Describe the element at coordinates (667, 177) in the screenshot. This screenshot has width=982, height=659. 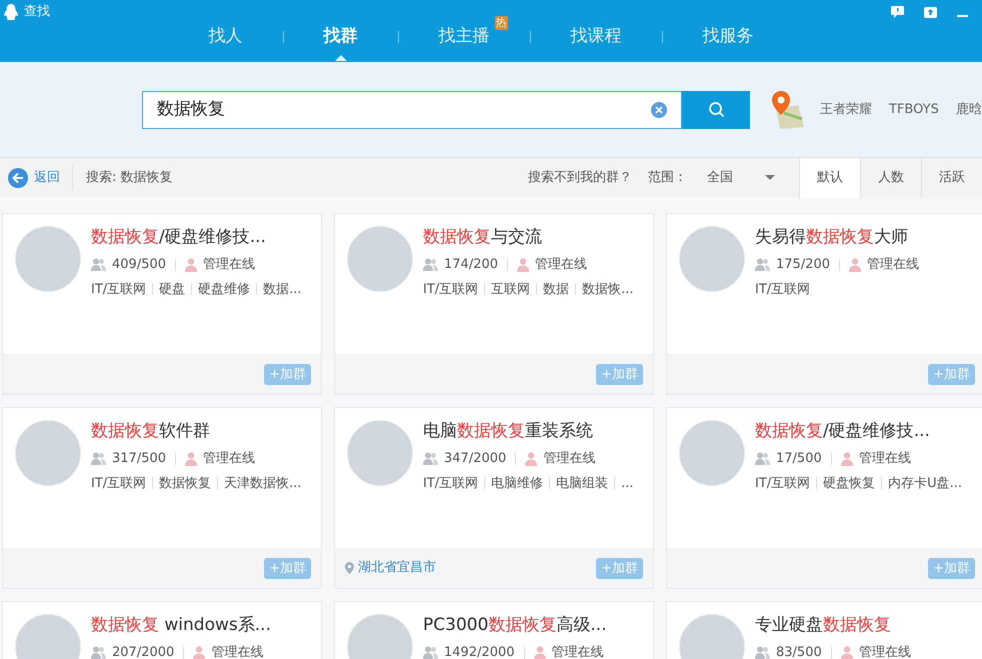
I see `range-label: 范围：` at that location.